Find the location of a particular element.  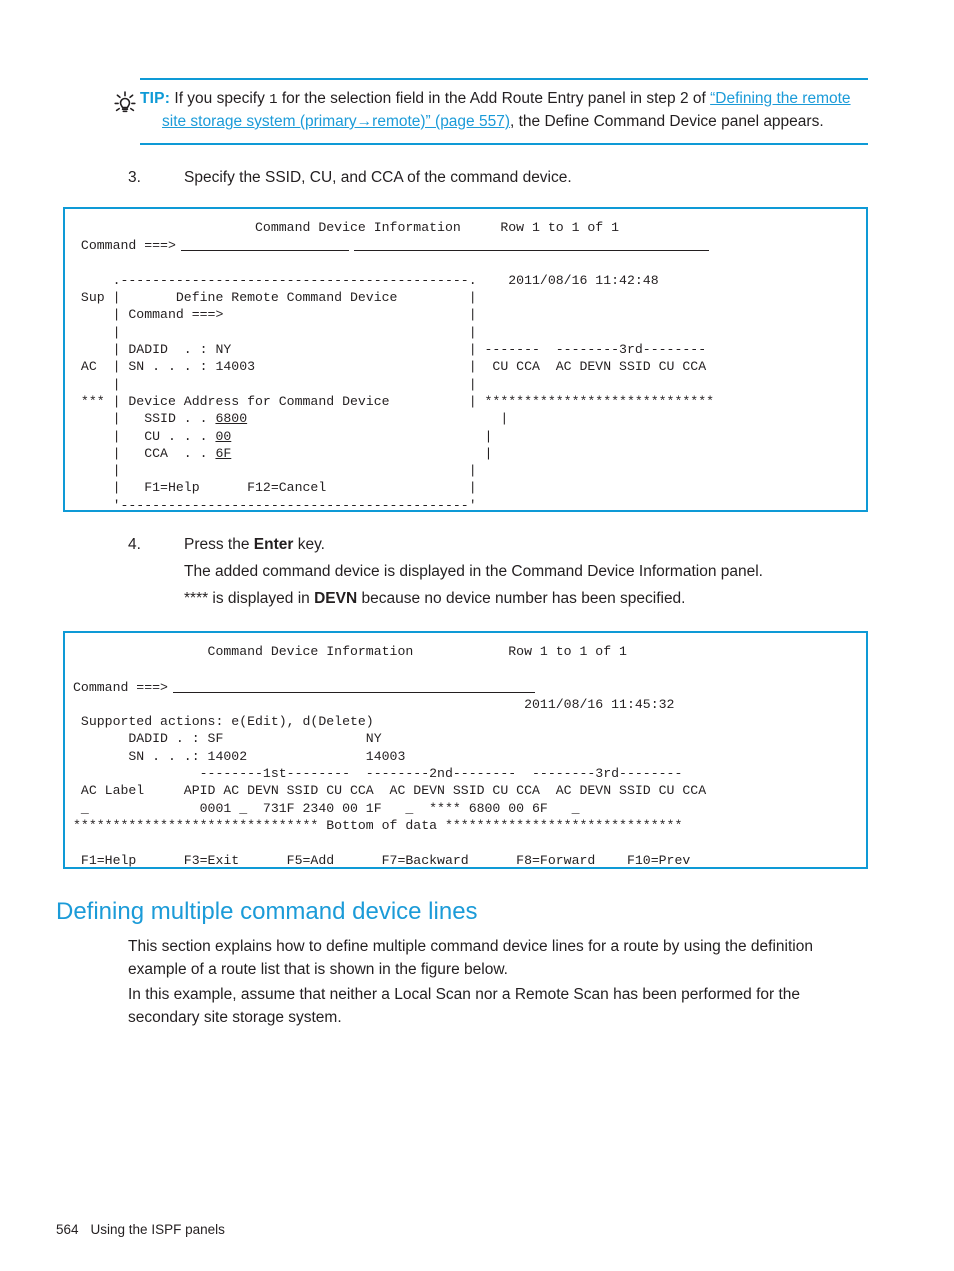

step-4-line1-pre: Press the is located at coordinates (219, 544).